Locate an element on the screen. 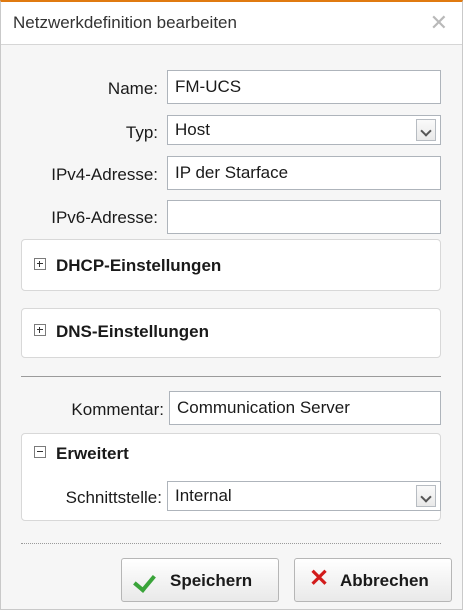 This screenshot has width=465, height=612. typ-selected-value: Host is located at coordinates (192, 129).